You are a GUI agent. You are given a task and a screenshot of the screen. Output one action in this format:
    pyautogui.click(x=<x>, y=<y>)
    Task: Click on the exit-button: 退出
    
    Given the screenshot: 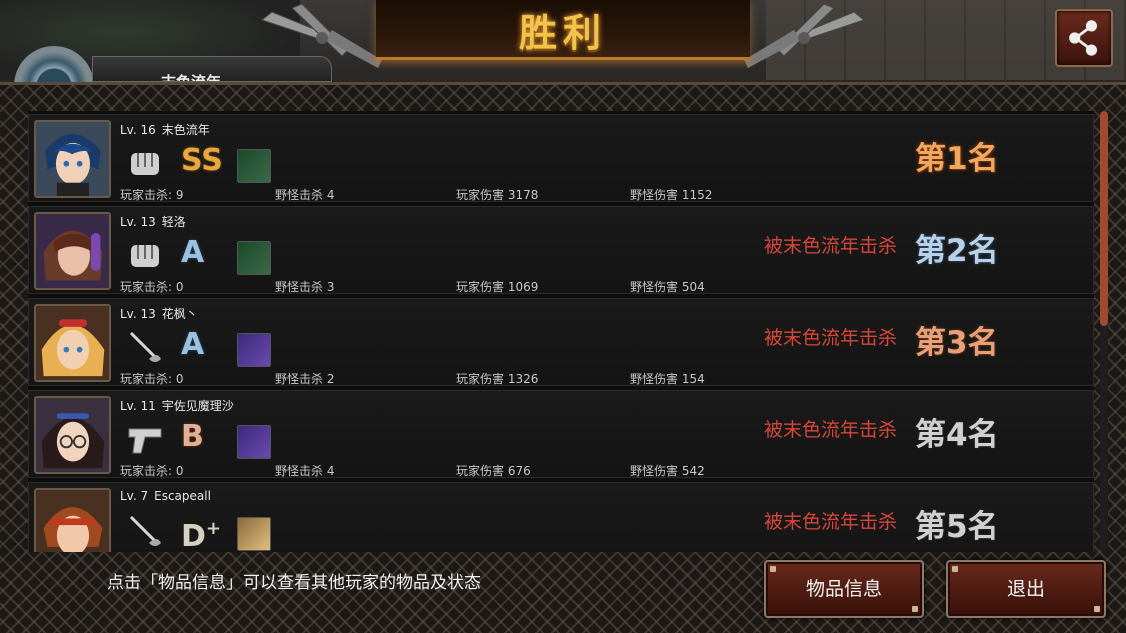 What is the action you would take?
    pyautogui.click(x=1026, y=589)
    